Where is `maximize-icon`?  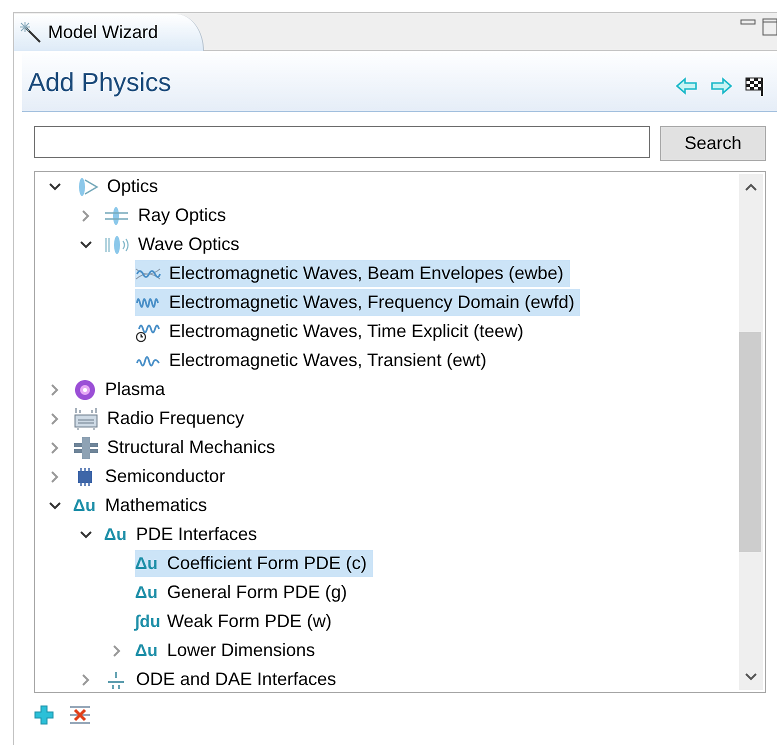
maximize-icon is located at coordinates (769, 27).